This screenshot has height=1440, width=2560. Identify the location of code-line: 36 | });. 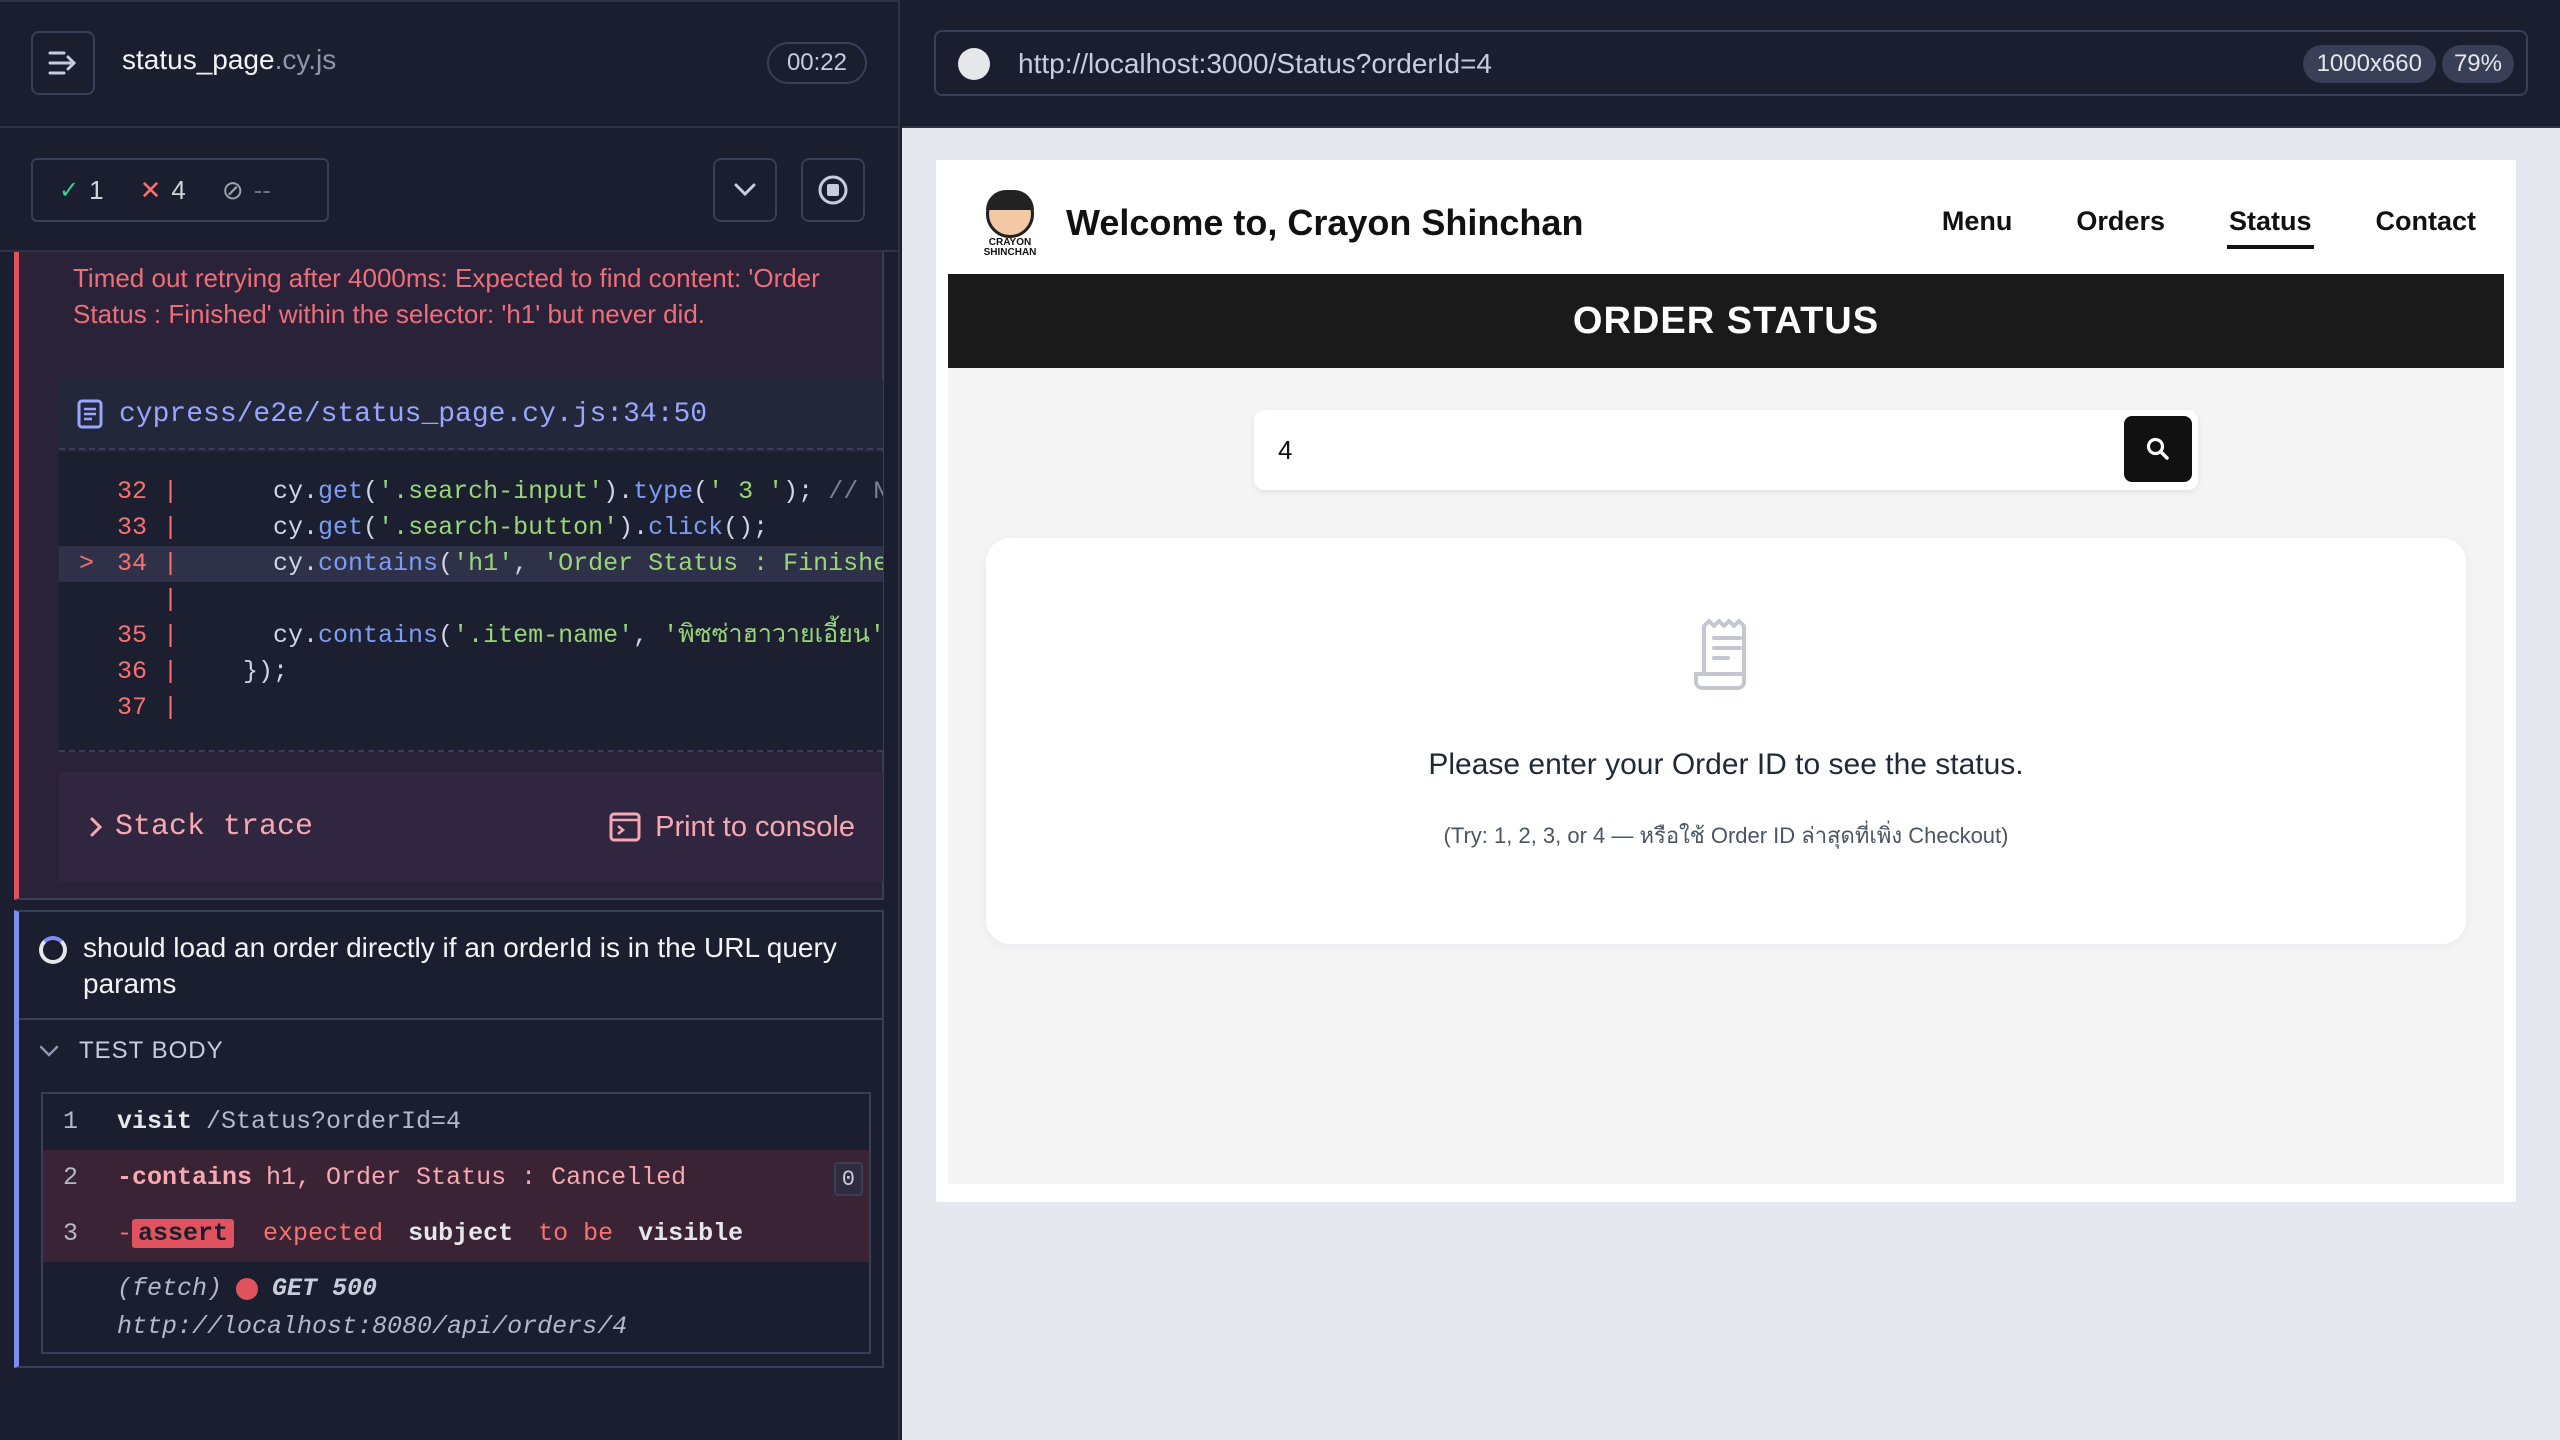
(471, 672).